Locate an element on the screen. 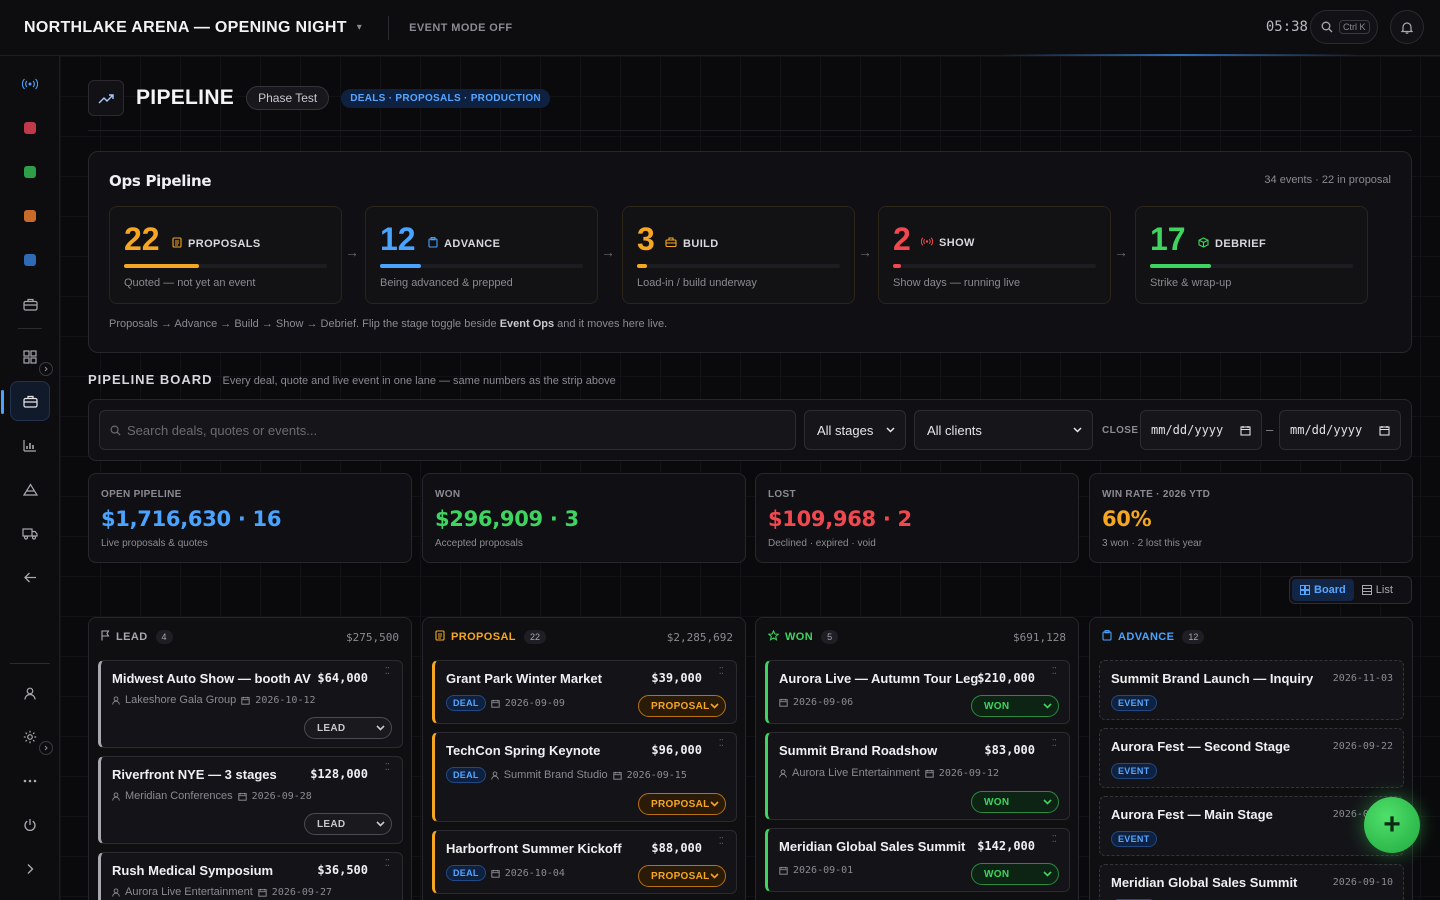 The height and width of the screenshot is (900, 1440). event-mode-toggle: EVENT MODE OFF is located at coordinates (460, 28).